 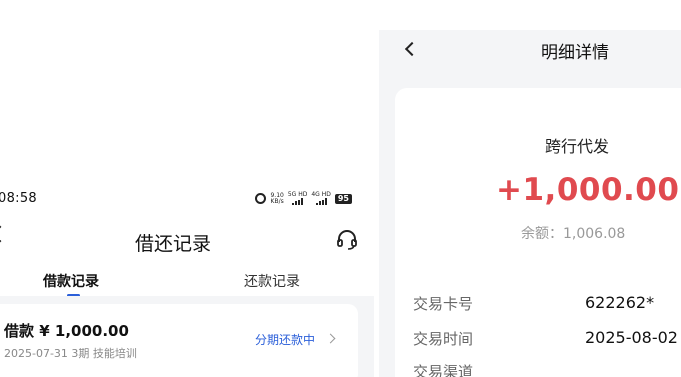 What do you see at coordinates (71, 281) in the screenshot?
I see `tab-loan-records: 借款记录` at bounding box center [71, 281].